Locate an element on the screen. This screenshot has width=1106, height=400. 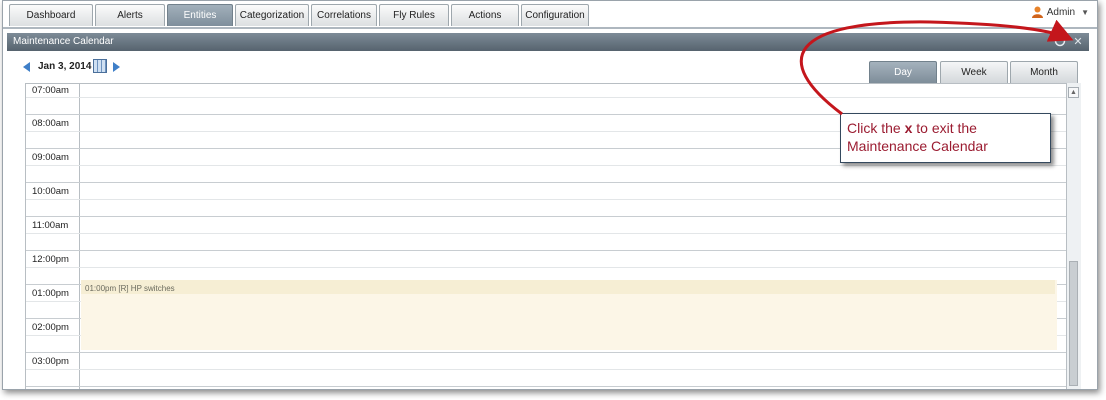
scroll-thumb is located at coordinates (1073, 323).